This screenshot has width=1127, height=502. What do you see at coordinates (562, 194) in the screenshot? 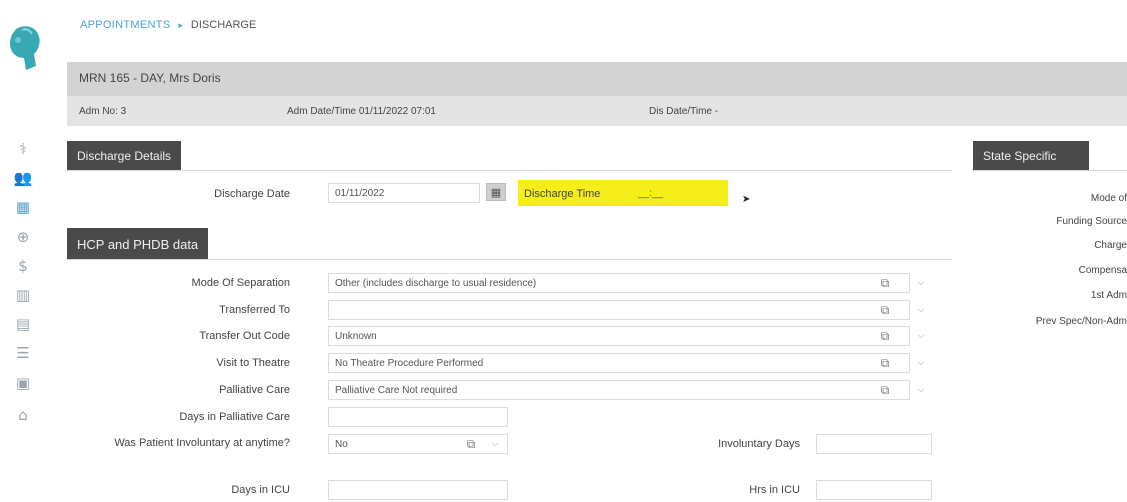
I see `discharge-time-label: Discharge Time` at bounding box center [562, 194].